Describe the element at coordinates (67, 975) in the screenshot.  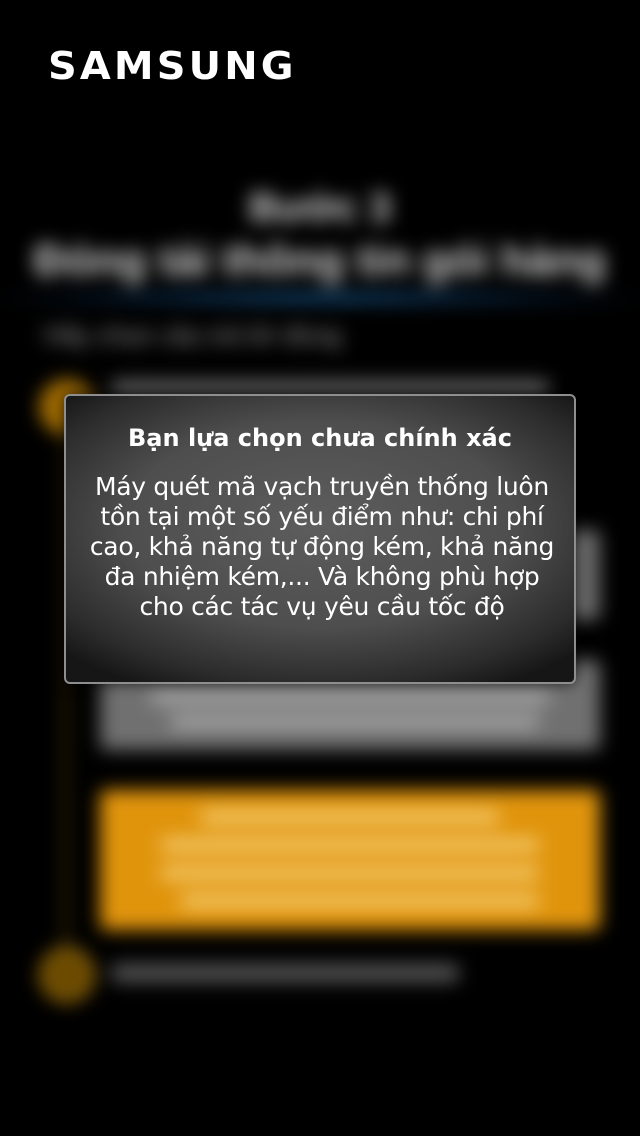
I see `step-marker` at that location.